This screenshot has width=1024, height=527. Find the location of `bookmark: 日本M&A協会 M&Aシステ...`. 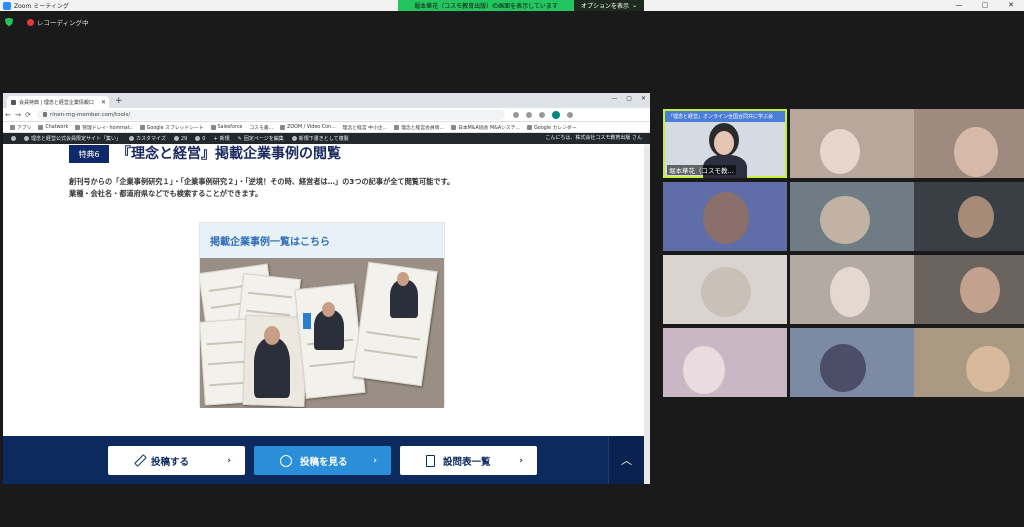

bookmark: 日本M&A協会 M&Aシステ... is located at coordinates (485, 127).